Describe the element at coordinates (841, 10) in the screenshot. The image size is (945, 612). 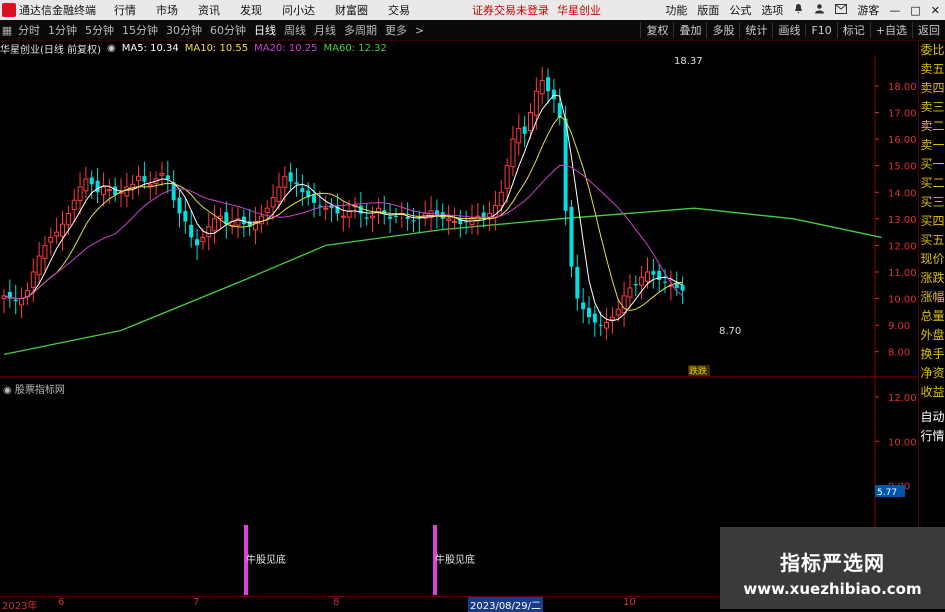
I see `mail-icon` at that location.